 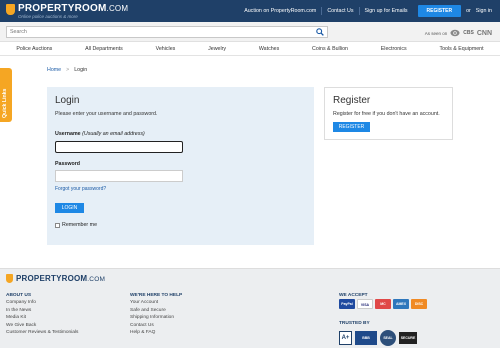 I want to click on register-button-top: REGISTER, so click(x=439, y=11).